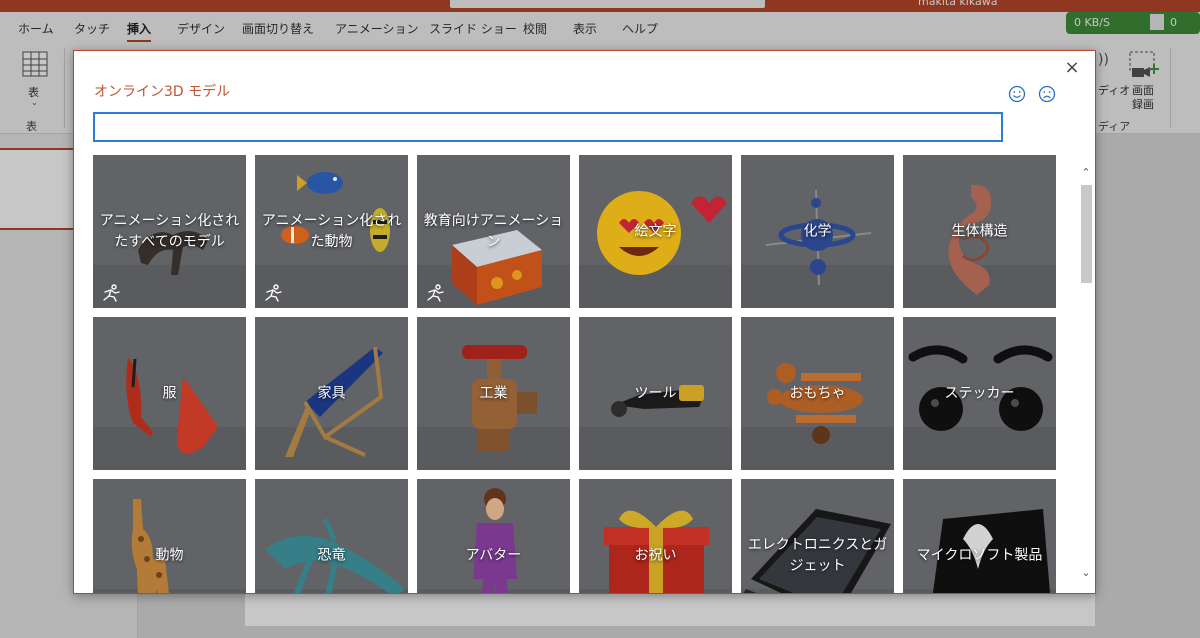 The image size is (1200, 638). I want to click on category-label: 教育向けアニメーション, so click(493, 231).